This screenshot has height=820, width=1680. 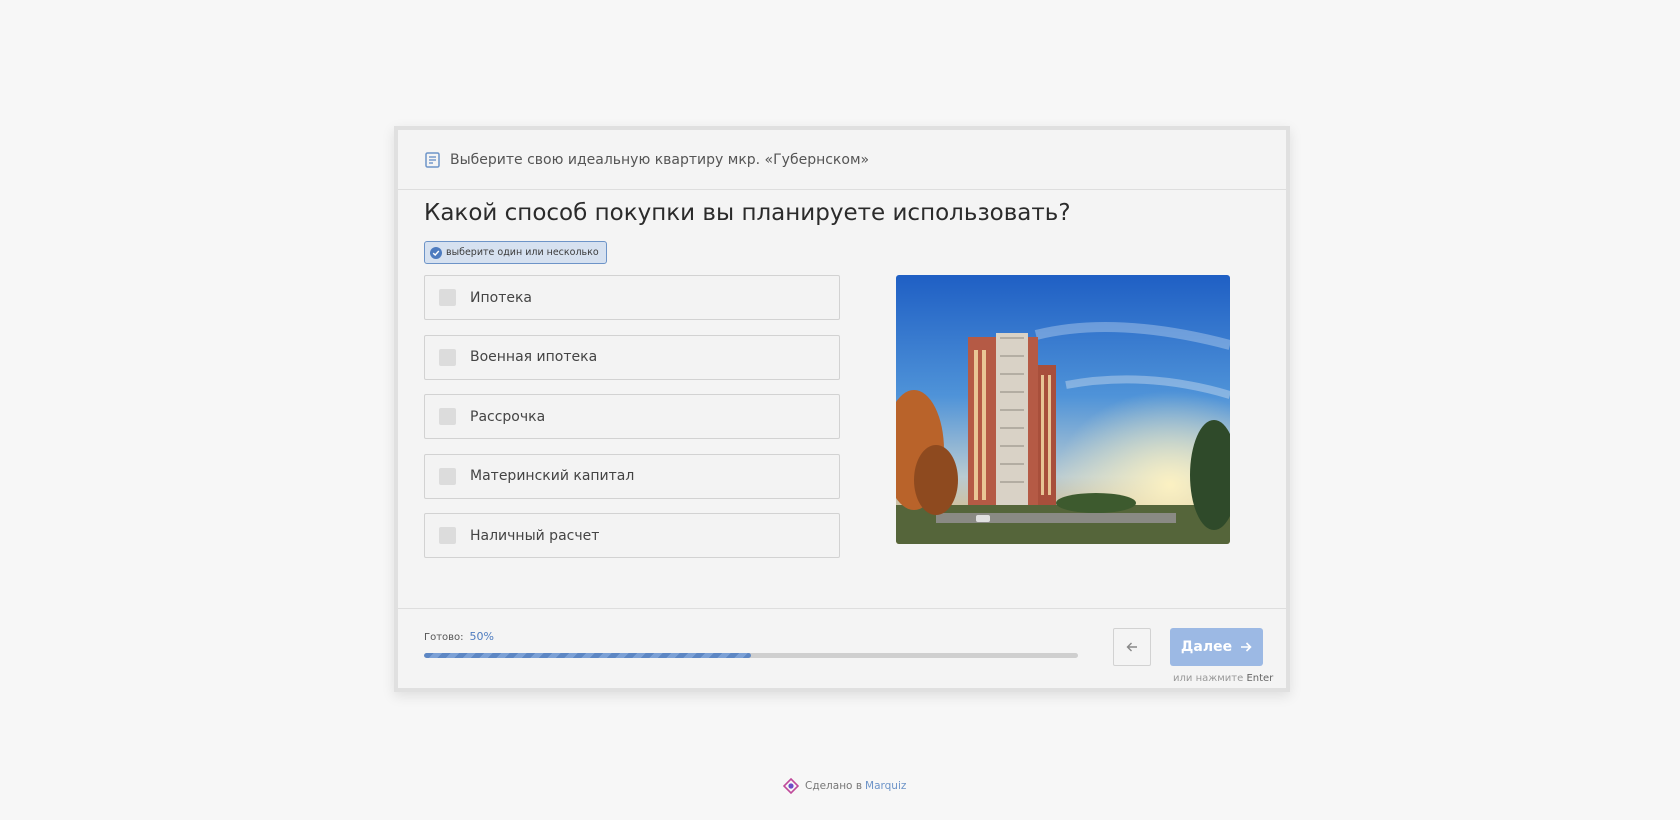 I want to click on building-photo, so click(x=1063, y=409).